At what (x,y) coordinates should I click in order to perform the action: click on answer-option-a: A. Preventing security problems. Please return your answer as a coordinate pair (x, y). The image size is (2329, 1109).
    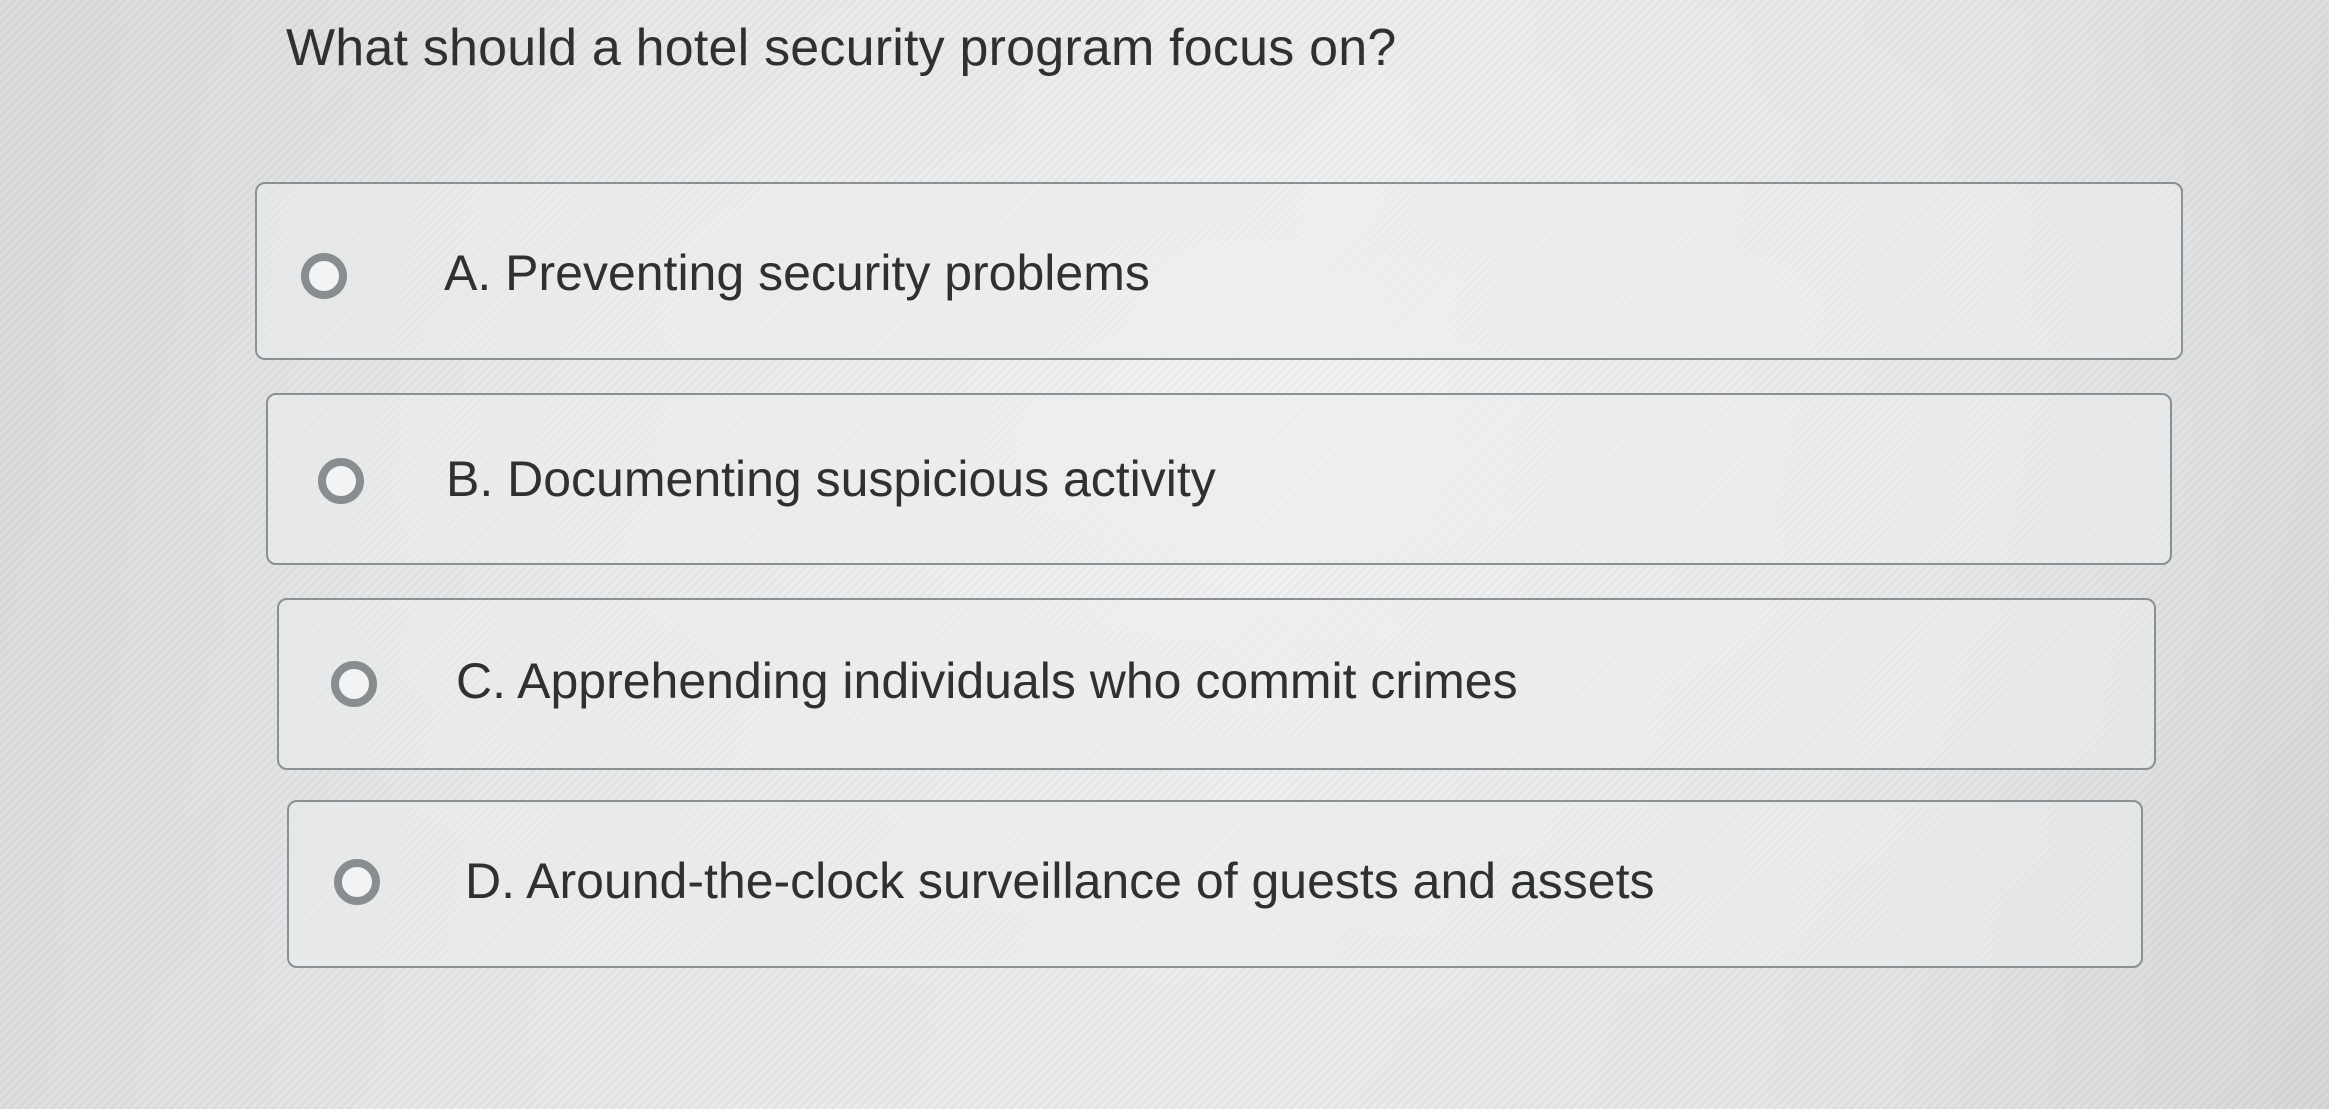
    Looking at the image, I should click on (1219, 271).